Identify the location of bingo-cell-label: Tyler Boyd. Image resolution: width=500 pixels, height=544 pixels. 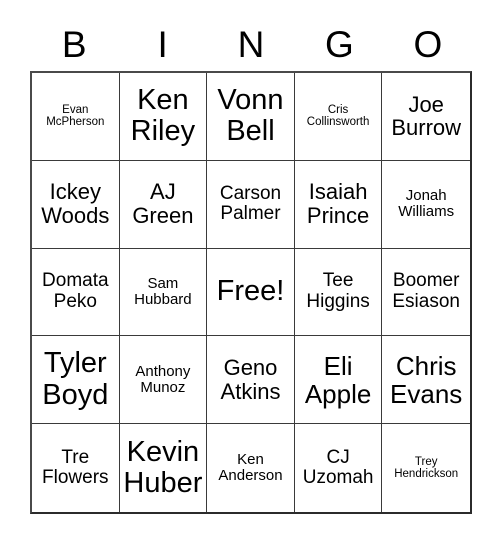
(75, 379).